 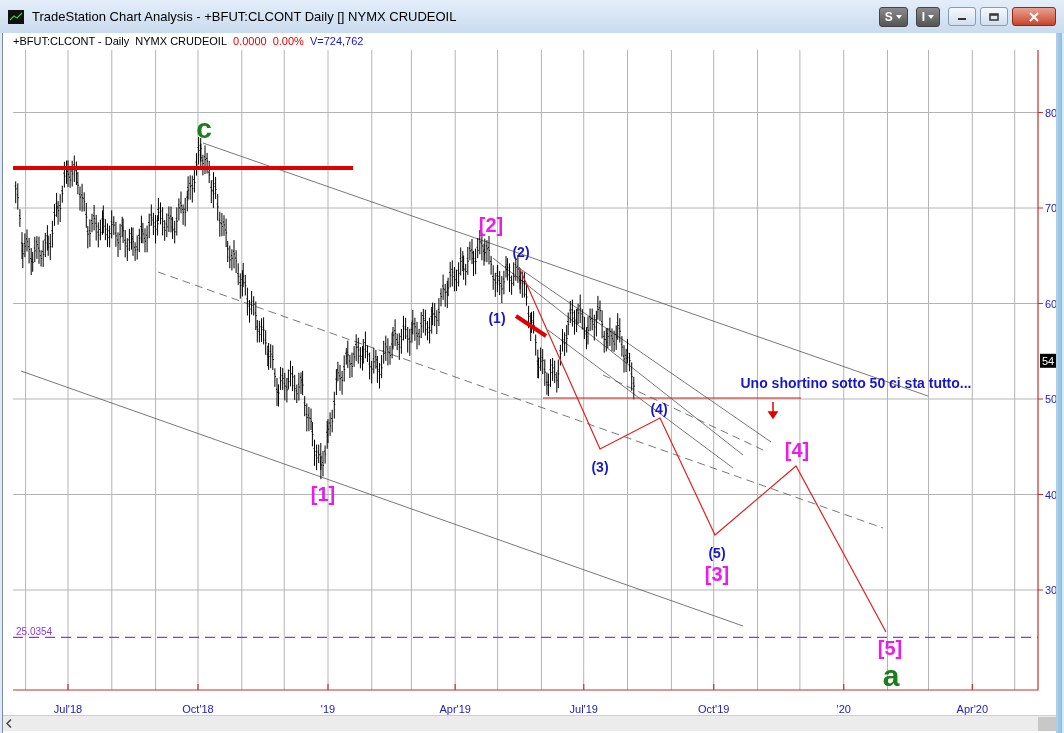 I want to click on date-axis-label: Jul'19, so click(x=583, y=709).